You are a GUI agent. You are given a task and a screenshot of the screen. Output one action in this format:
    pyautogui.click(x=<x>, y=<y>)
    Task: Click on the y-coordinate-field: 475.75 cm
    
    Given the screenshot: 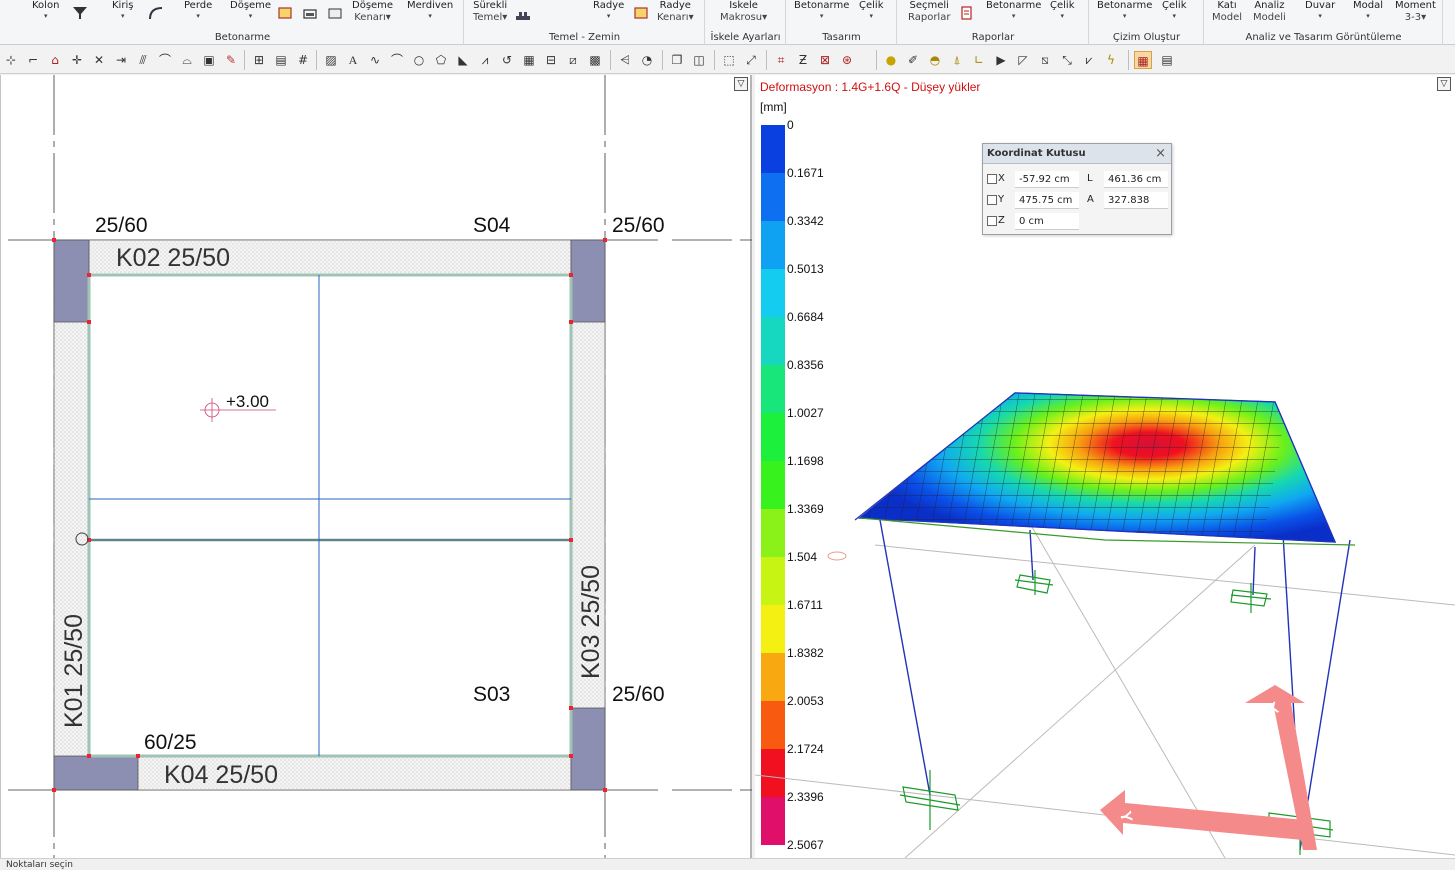 What is the action you would take?
    pyautogui.click(x=1047, y=200)
    